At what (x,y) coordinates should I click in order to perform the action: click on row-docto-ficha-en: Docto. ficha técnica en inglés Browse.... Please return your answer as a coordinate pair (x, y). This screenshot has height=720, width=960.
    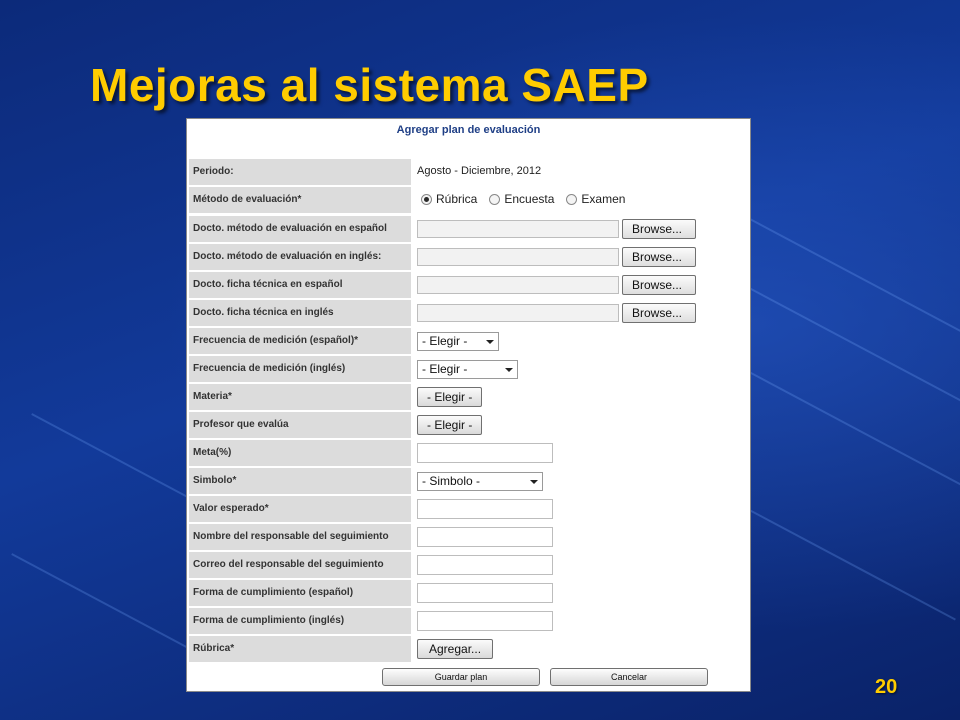
    Looking at the image, I should click on (469, 313).